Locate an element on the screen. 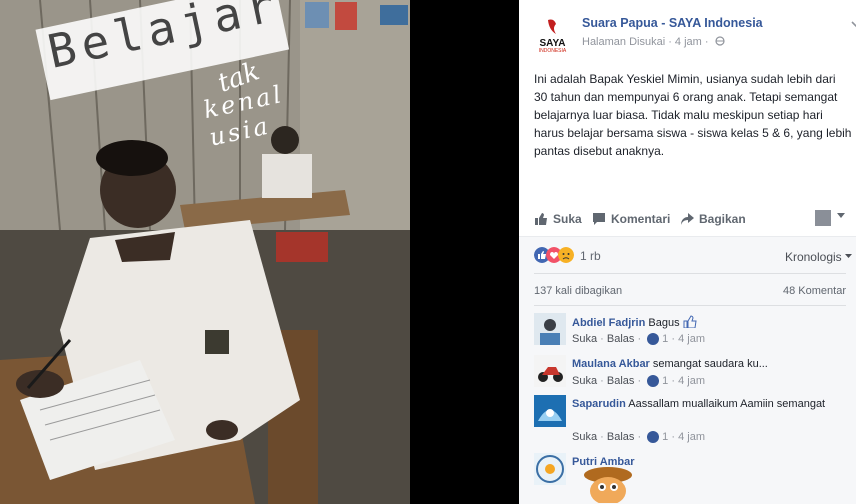 The height and width of the screenshot is (504, 856). comment-label: Komentari is located at coordinates (641, 219).